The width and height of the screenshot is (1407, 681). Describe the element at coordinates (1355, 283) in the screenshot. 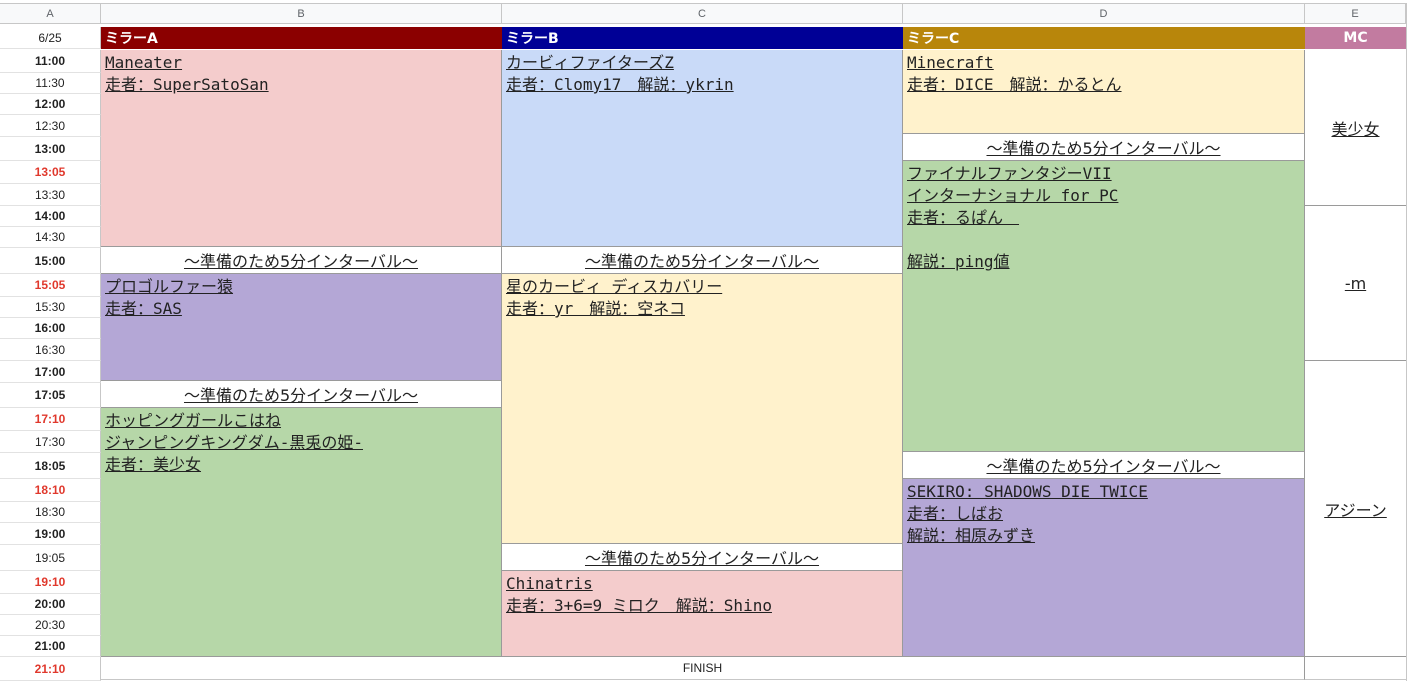

I see `mc-slot-2: -m` at that location.